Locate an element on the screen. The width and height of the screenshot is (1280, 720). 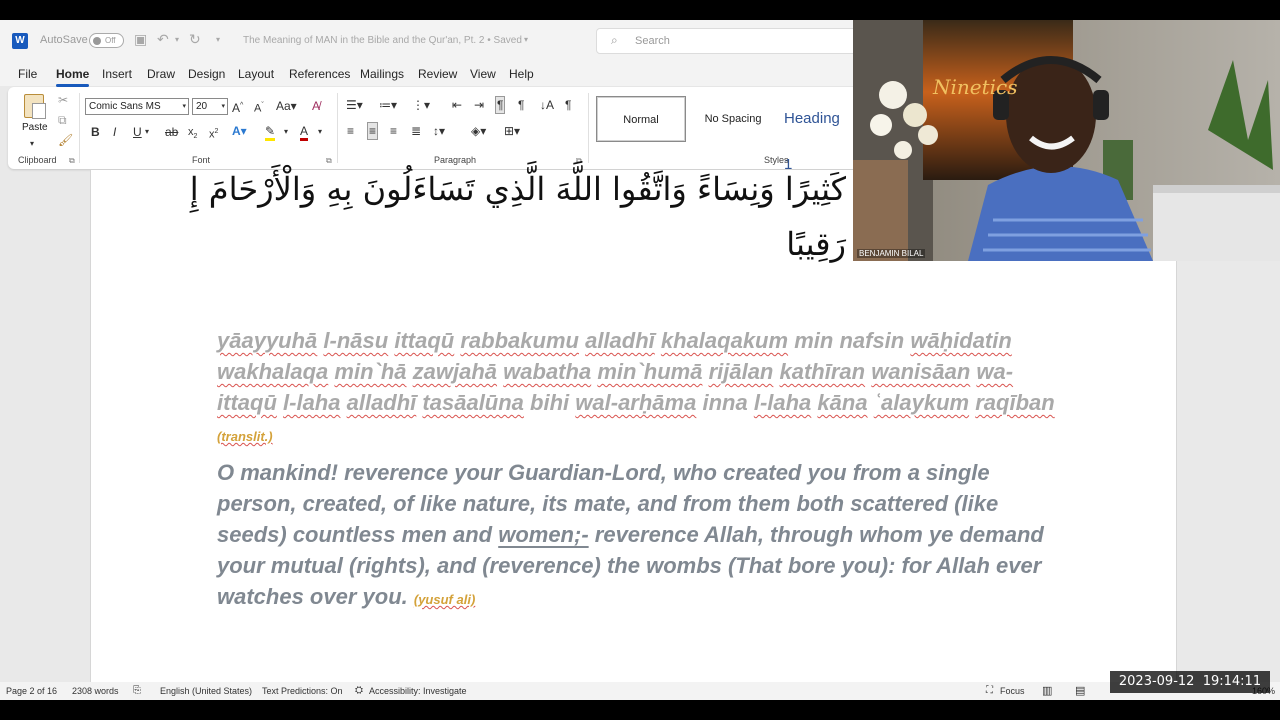
word-count: 2308 words is located at coordinates (95, 691).